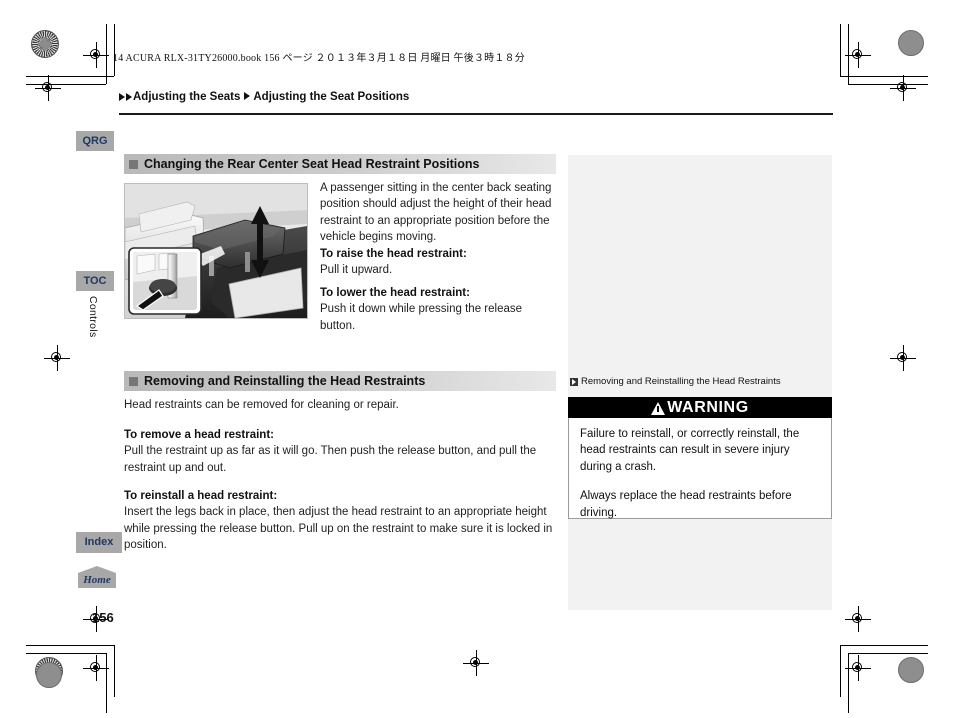 The image size is (954, 718). What do you see at coordinates (708, 407) in the screenshot?
I see `warning-title: WARNING` at bounding box center [708, 407].